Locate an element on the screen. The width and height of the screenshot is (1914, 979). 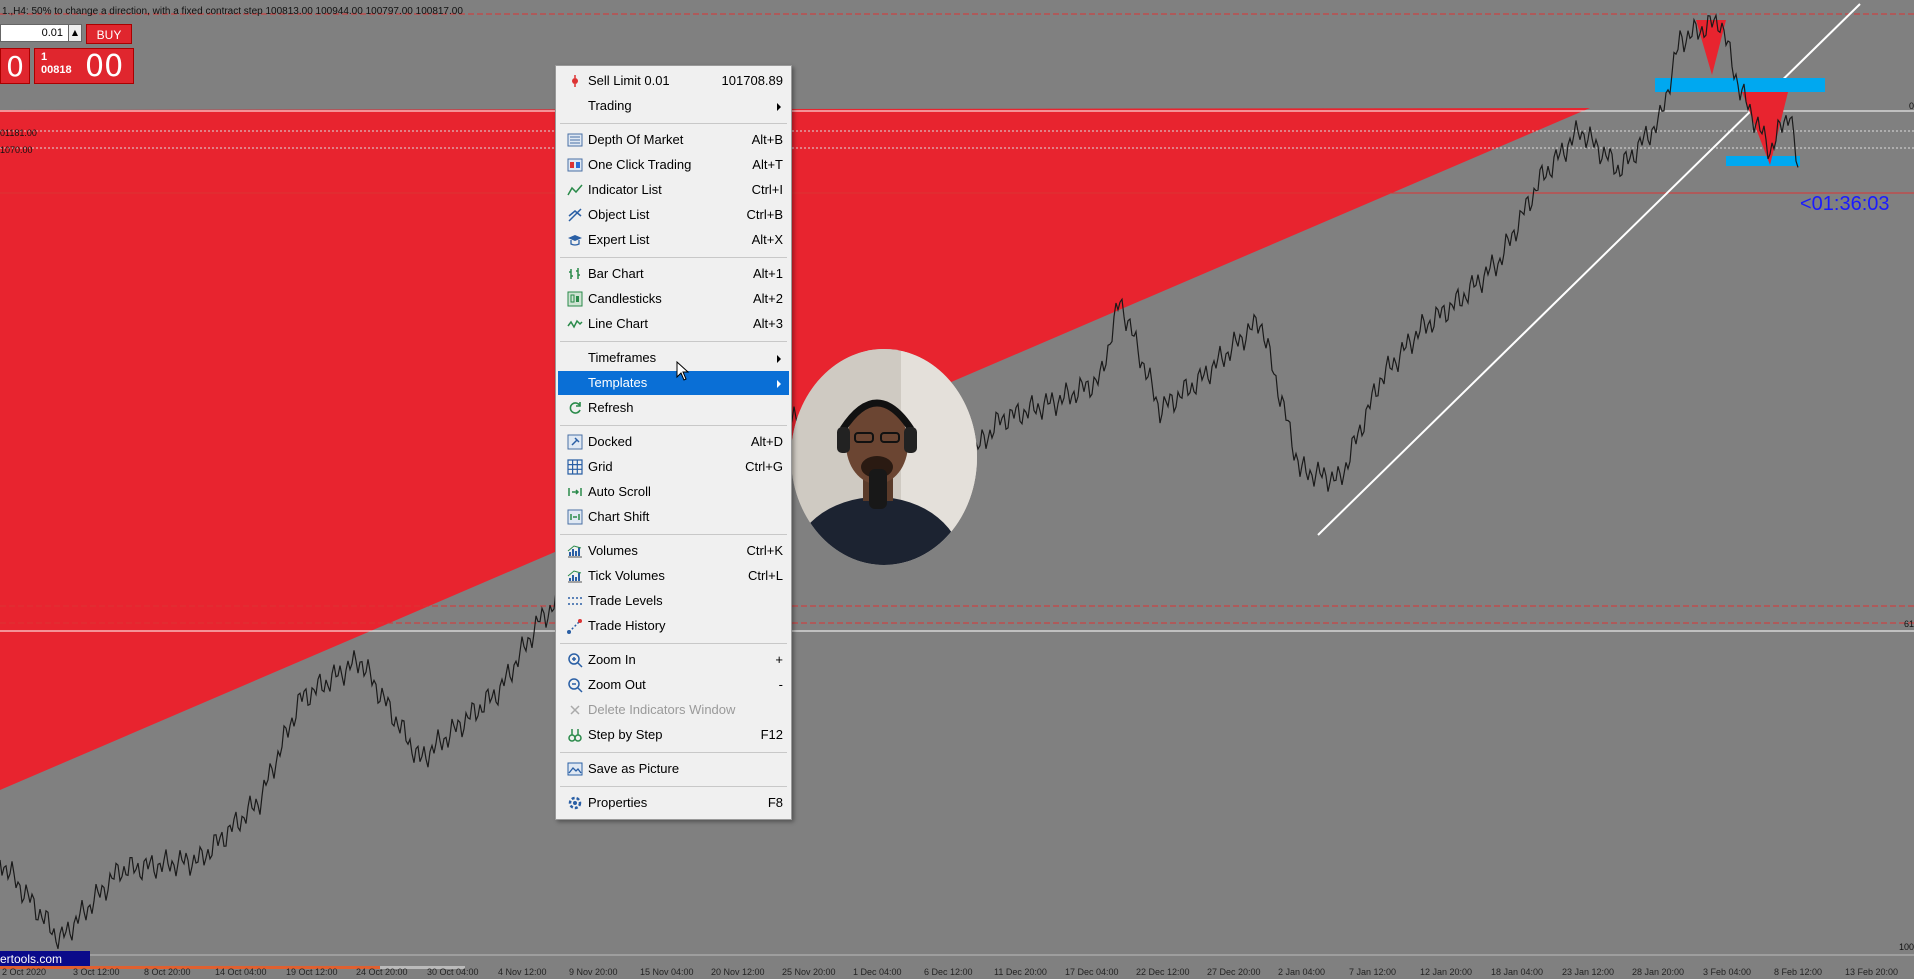
menu-item-zoom-out: Zoom Out - is located at coordinates (673, 685).